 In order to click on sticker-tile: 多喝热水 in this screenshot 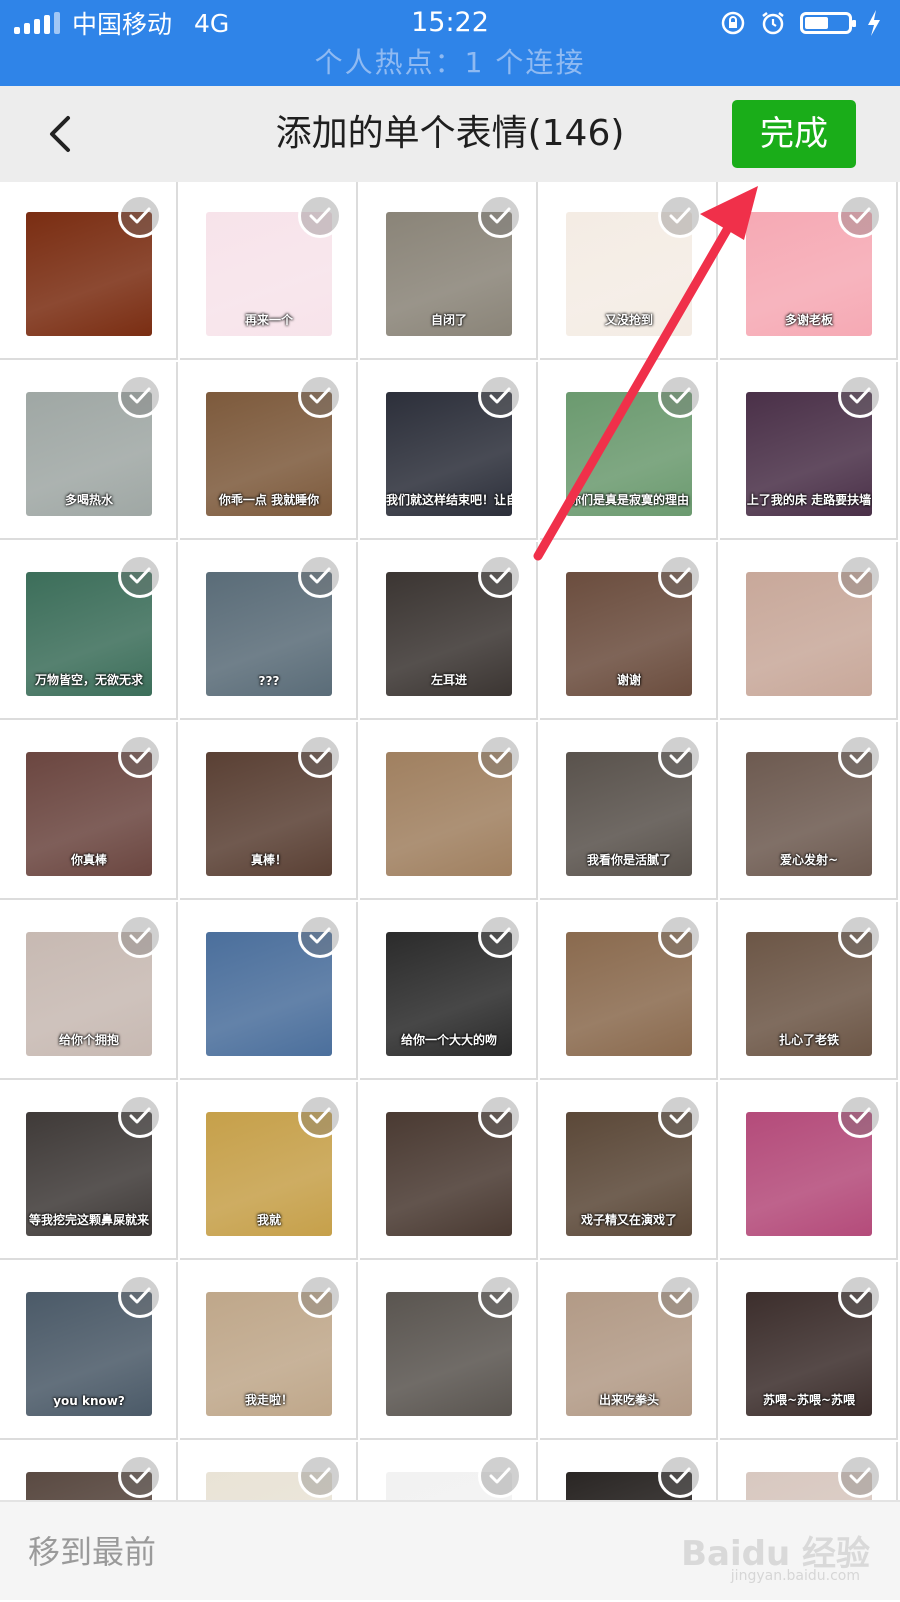, I will do `click(89, 451)`.